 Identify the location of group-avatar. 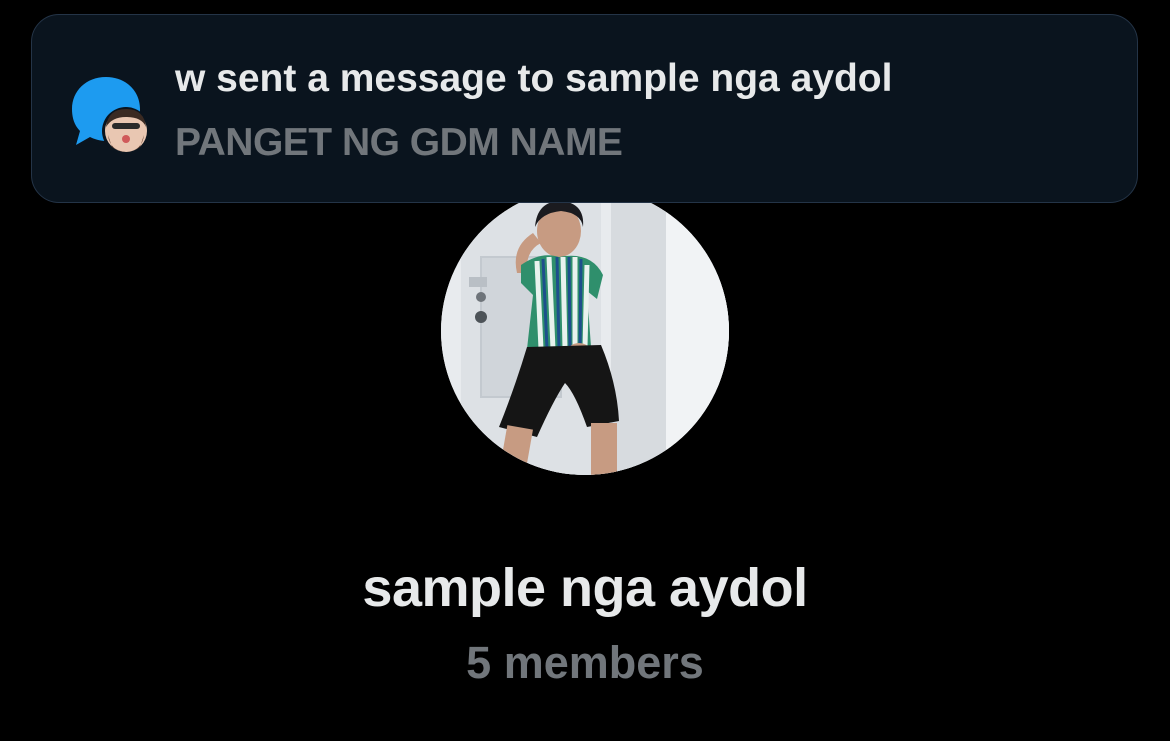
(585, 331).